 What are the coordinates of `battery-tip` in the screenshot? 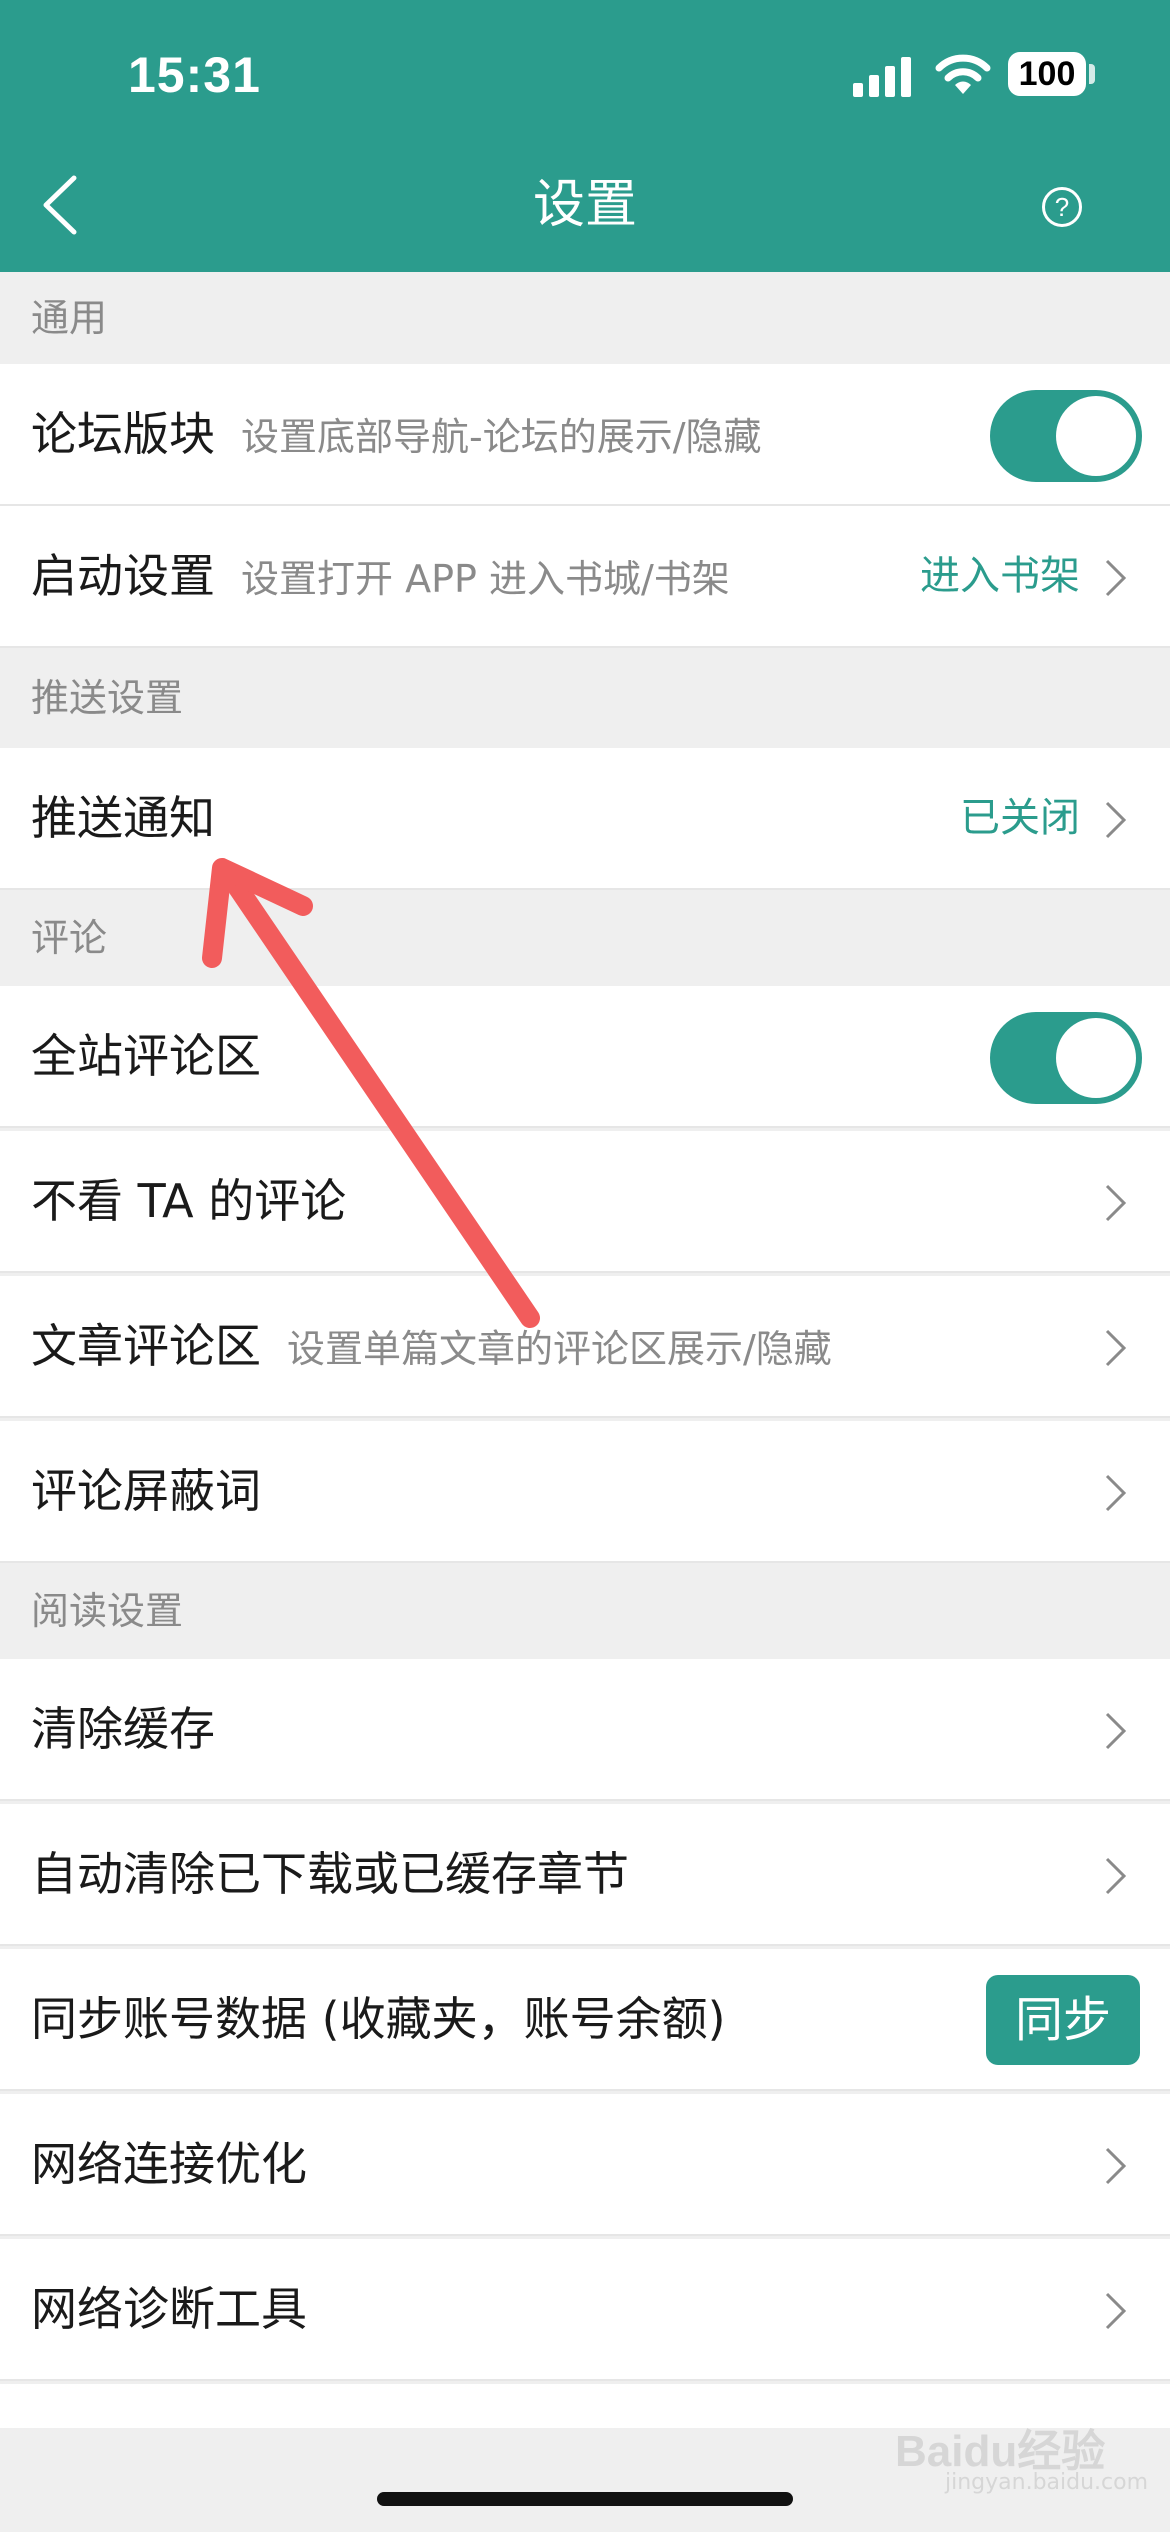 It's located at (1092, 74).